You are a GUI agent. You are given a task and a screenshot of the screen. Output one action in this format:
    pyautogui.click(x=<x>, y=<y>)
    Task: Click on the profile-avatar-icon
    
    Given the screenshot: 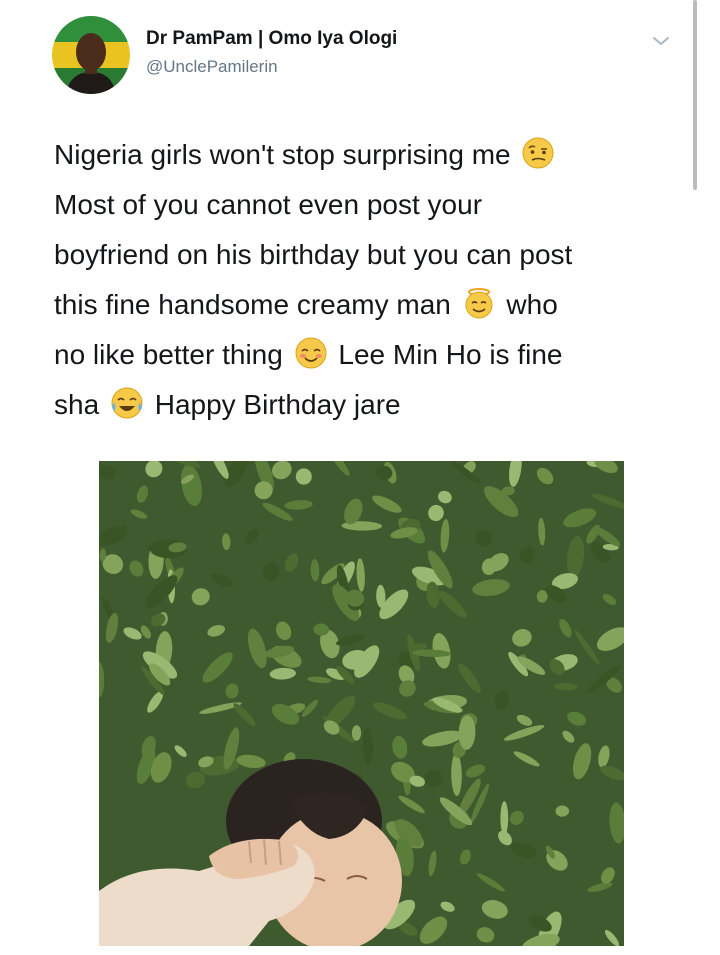 What is the action you would take?
    pyautogui.click(x=91, y=55)
    